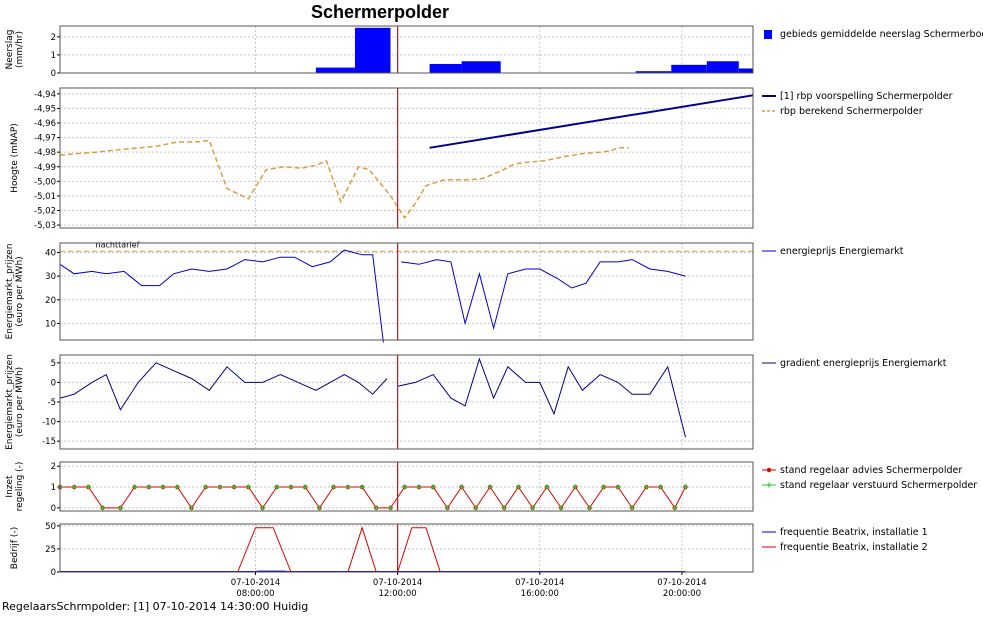 The width and height of the screenshot is (983, 617). I want to click on ylabel-text: regeling (-), so click(20, 487).